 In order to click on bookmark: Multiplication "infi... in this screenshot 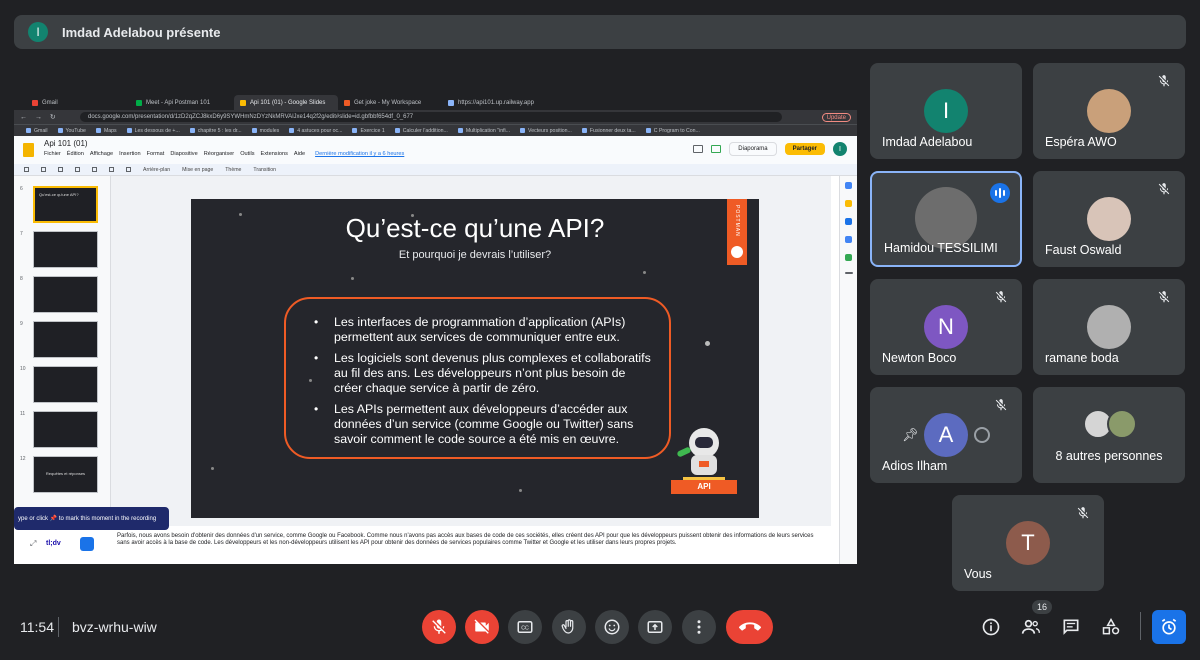, I will do `click(484, 131)`.